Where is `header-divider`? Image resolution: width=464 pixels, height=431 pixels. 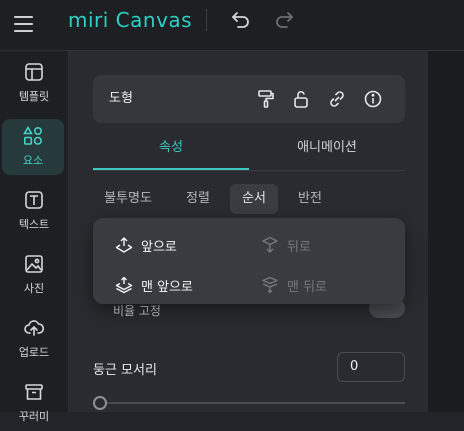 header-divider is located at coordinates (206, 20).